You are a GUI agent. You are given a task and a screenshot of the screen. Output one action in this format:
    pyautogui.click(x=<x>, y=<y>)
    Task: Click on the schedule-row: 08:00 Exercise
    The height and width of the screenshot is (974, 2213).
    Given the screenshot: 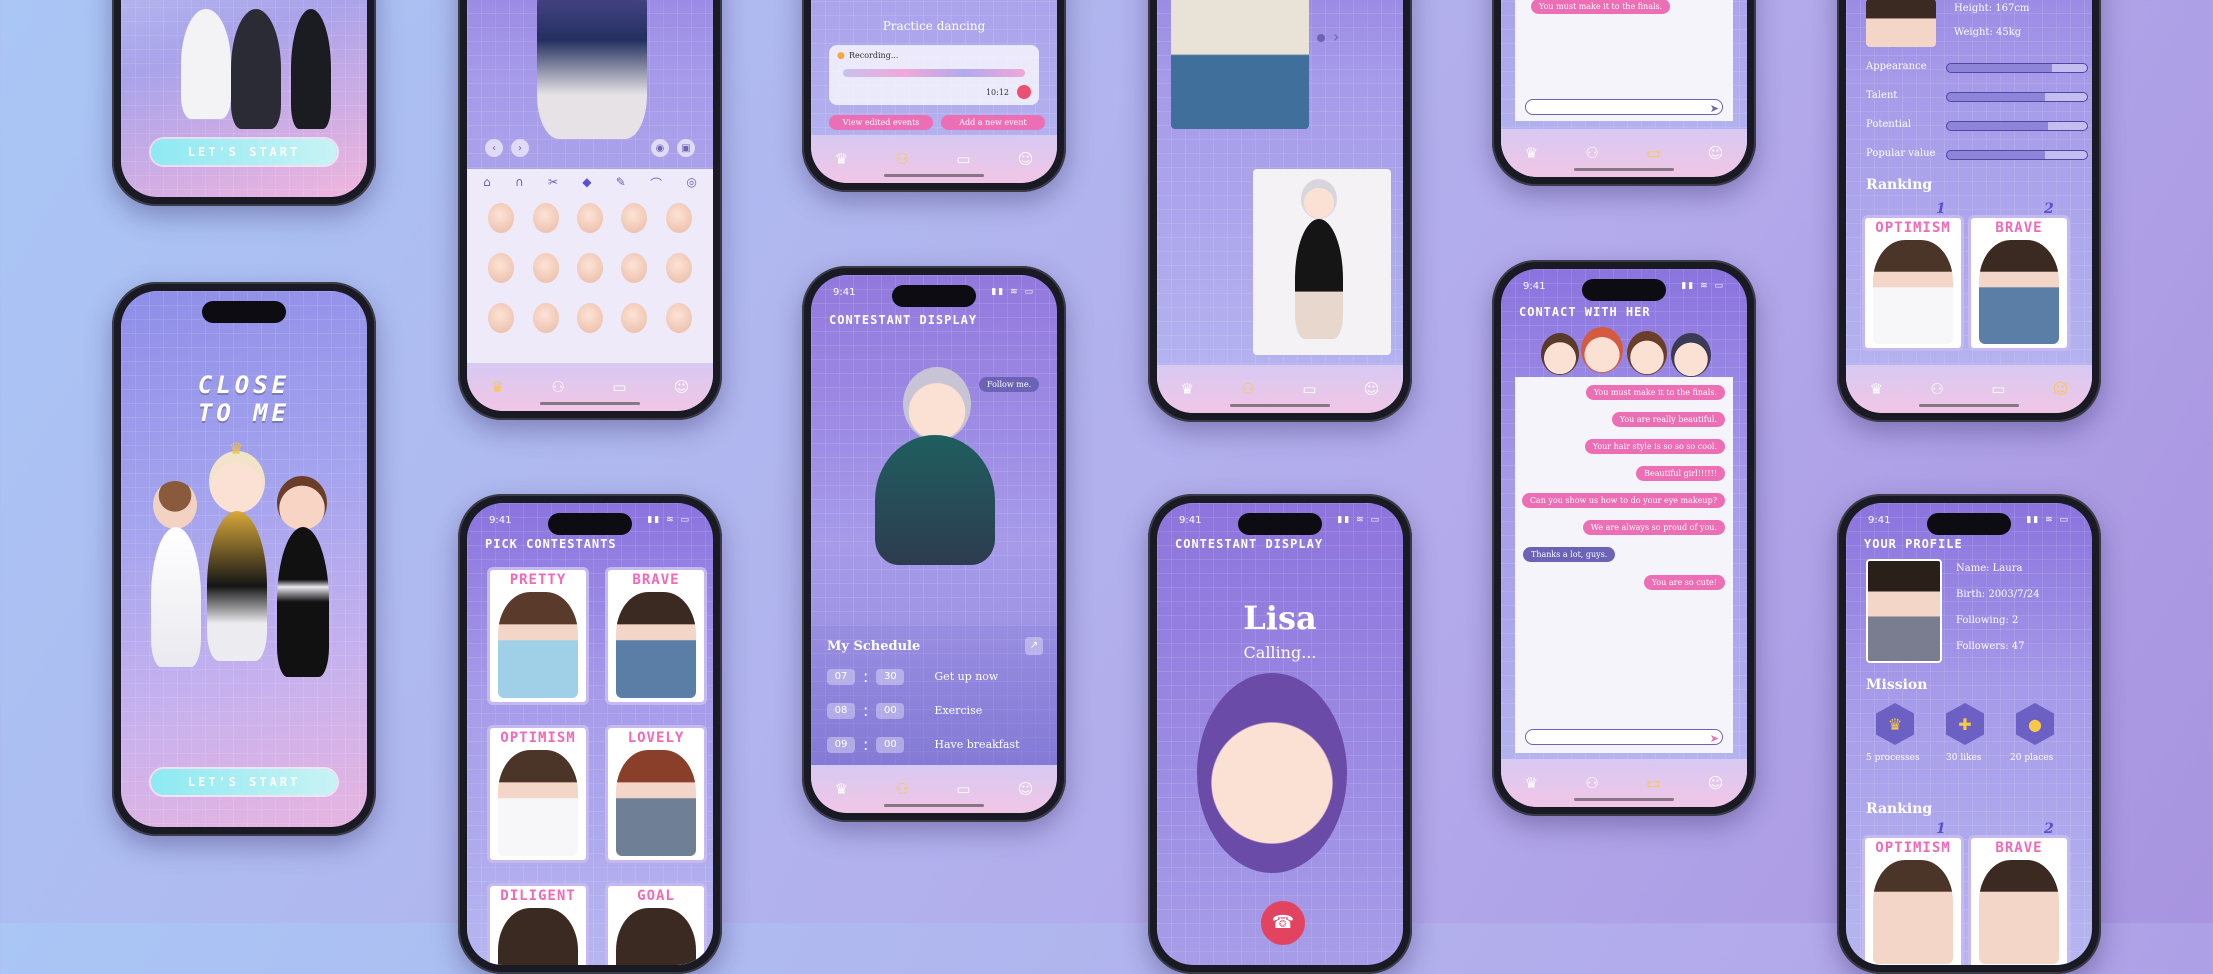 What is the action you would take?
    pyautogui.click(x=904, y=710)
    